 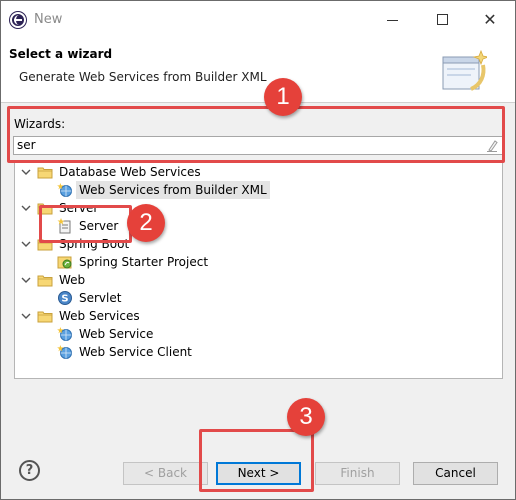 I want to click on minimize-button, so click(x=393, y=20).